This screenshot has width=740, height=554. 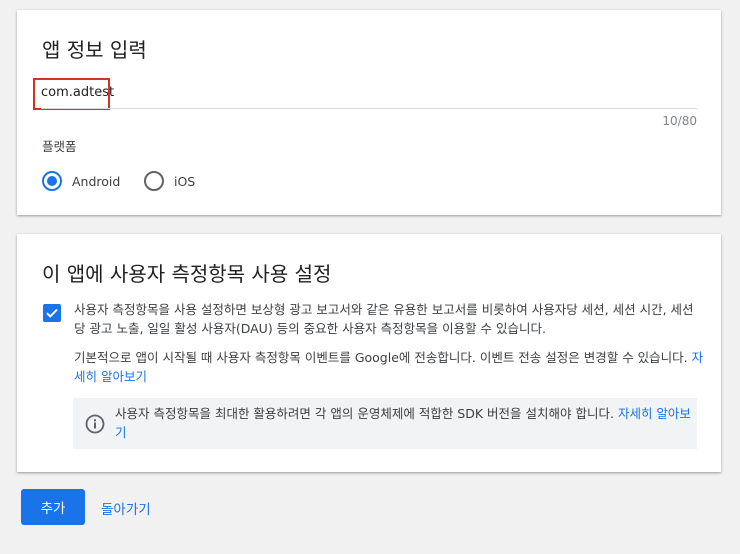 I want to click on radio-ios-label: iOS, so click(x=185, y=181).